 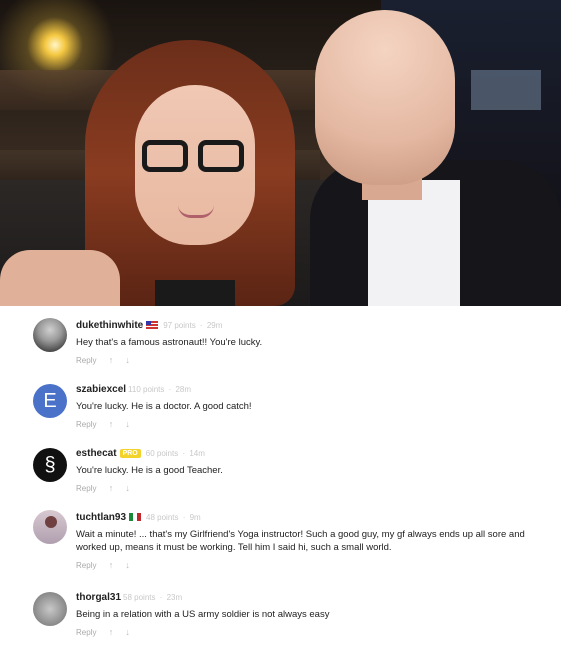 I want to click on avatar-glyph: §, so click(x=50, y=465).